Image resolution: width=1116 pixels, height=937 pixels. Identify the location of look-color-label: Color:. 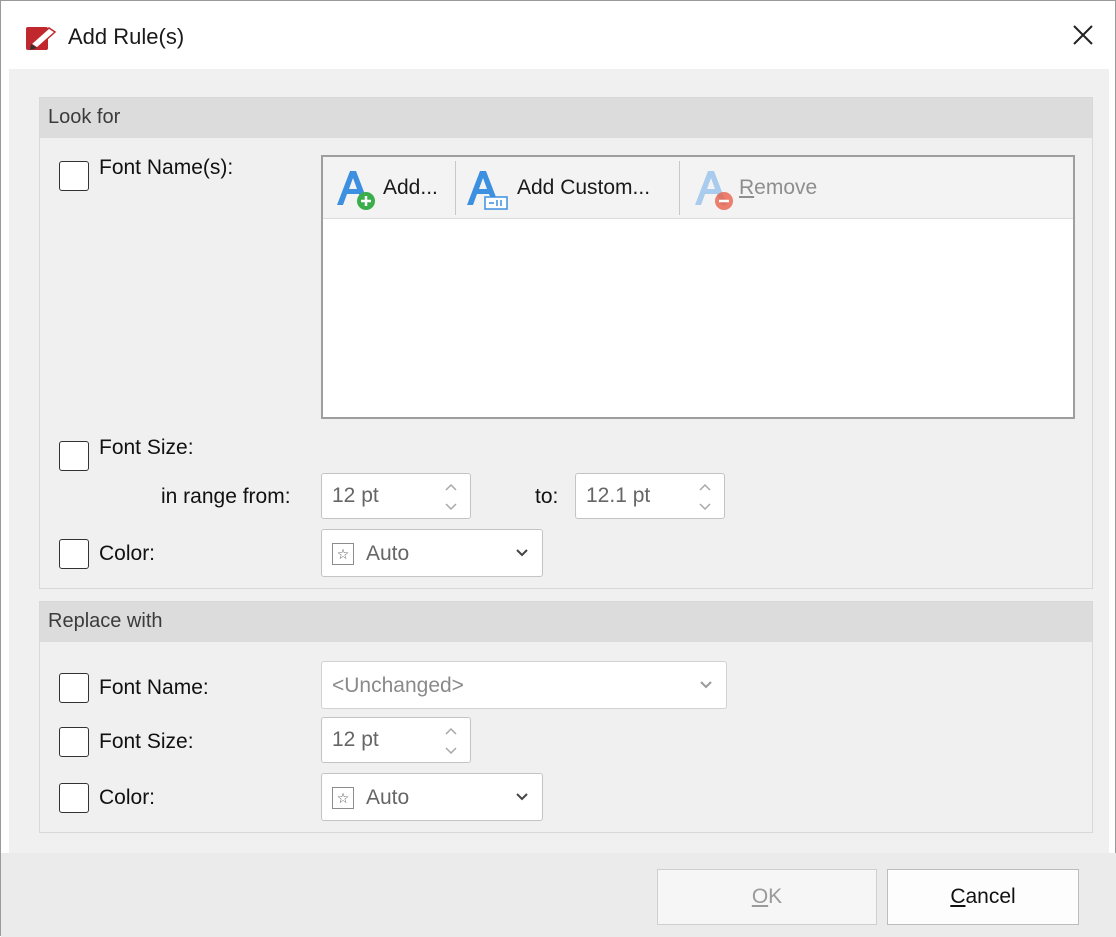
(127, 553).